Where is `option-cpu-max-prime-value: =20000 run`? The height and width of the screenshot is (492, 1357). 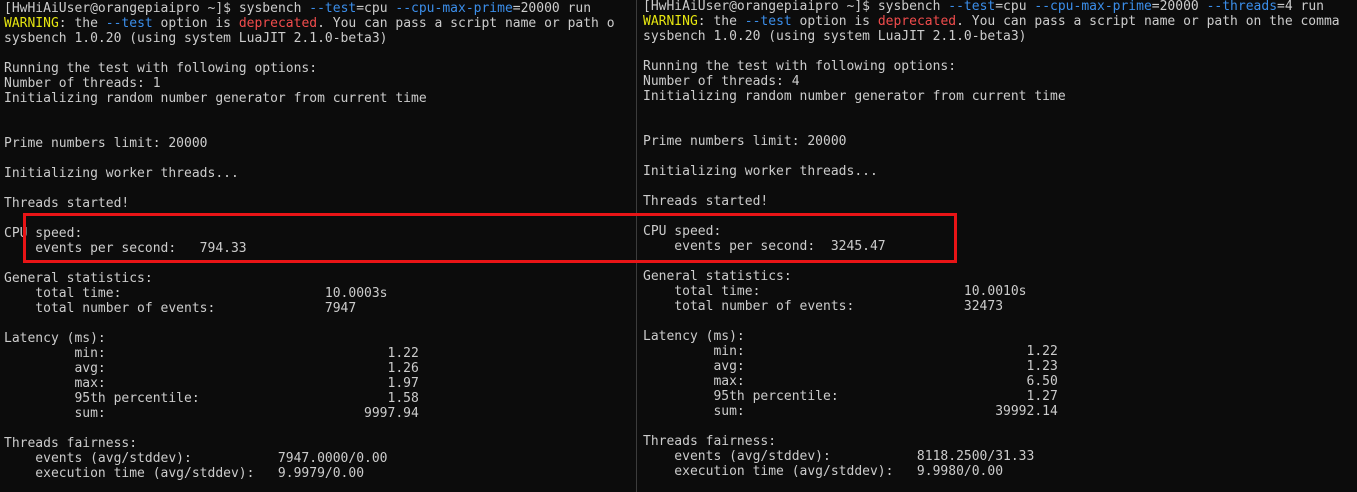 option-cpu-max-prime-value: =20000 run is located at coordinates (552, 8).